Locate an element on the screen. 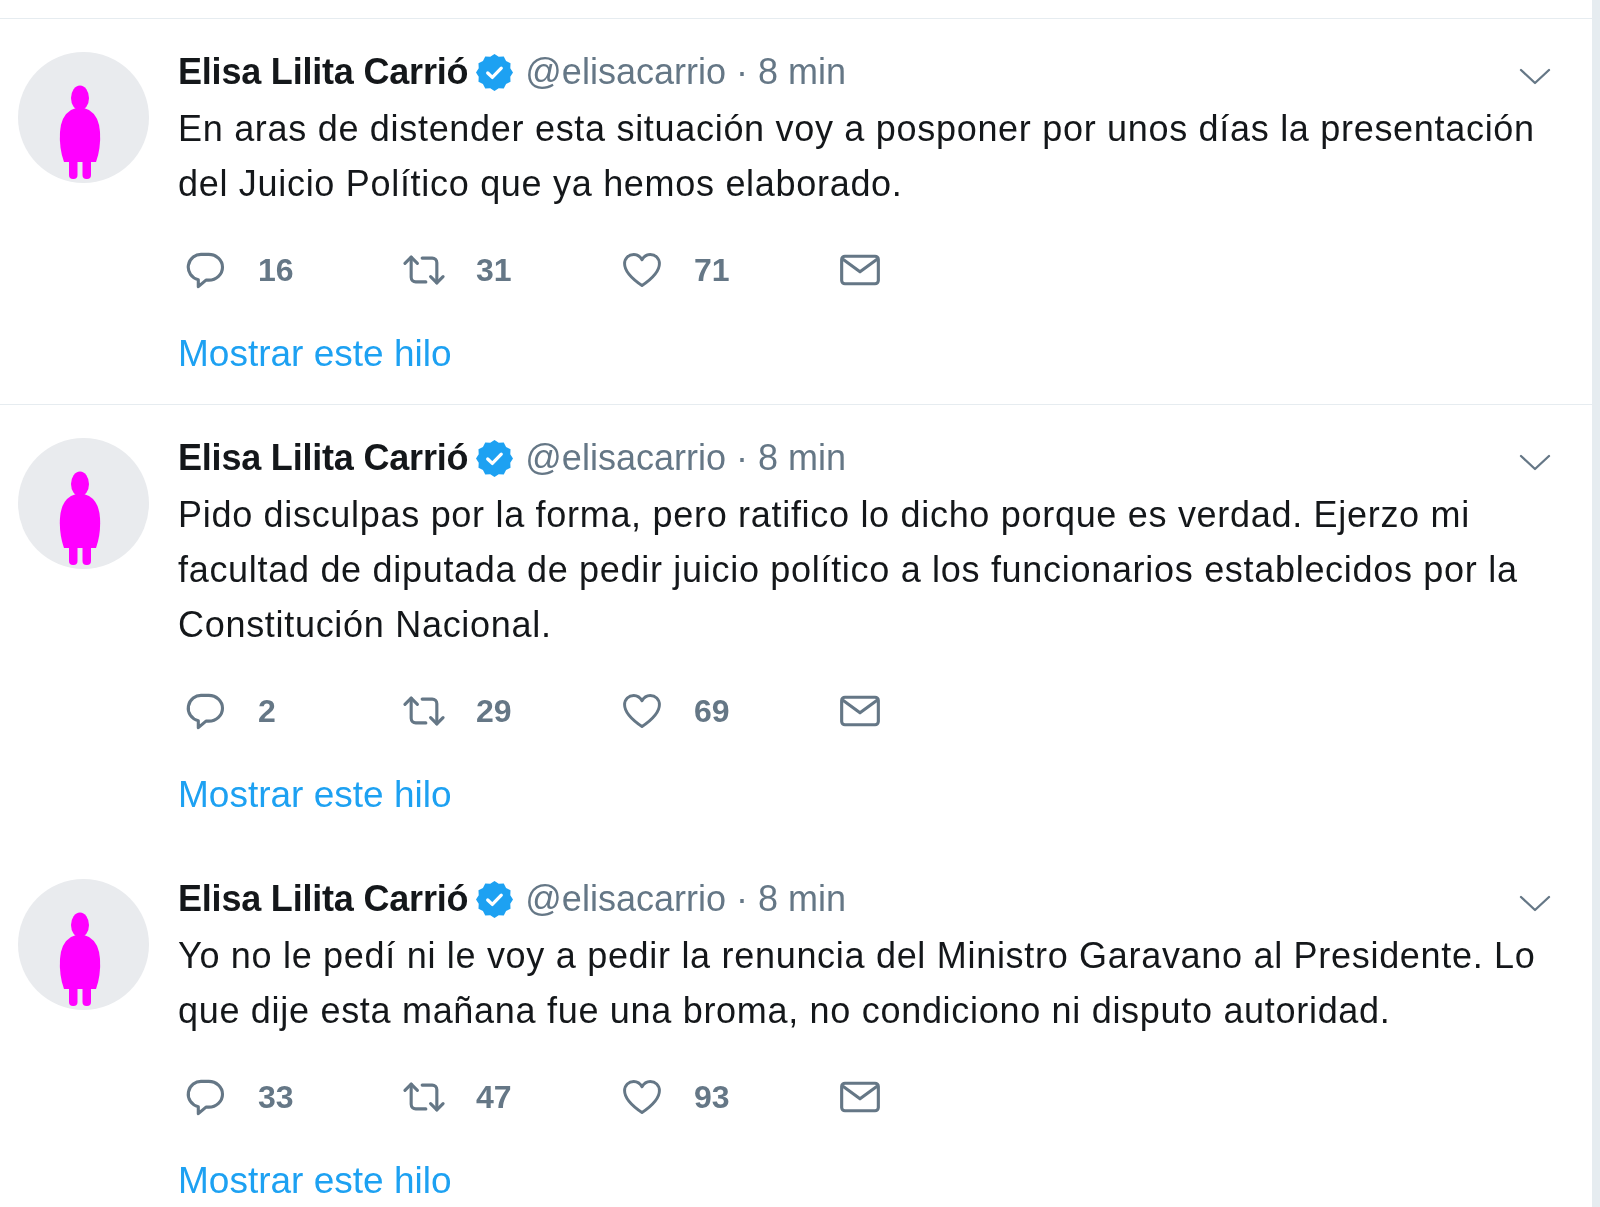  tweet-text: Pido disculpas por la forma, pero ratifico lo dicho porque es verdad. Ejerzo mi facultad de diputada de pedir juicio político a los funcionarios establecidos por la Constitución Nacional. is located at coordinates (848, 570).